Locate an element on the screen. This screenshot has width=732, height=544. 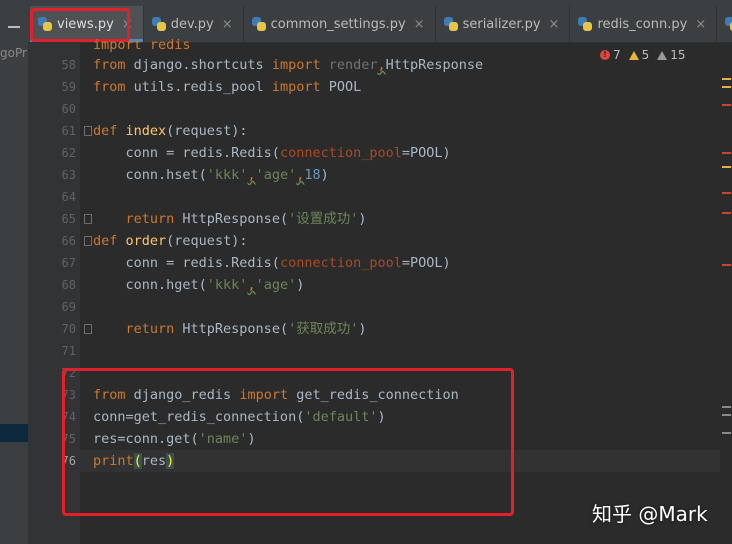
error-stripe is located at coordinates (726, 293).